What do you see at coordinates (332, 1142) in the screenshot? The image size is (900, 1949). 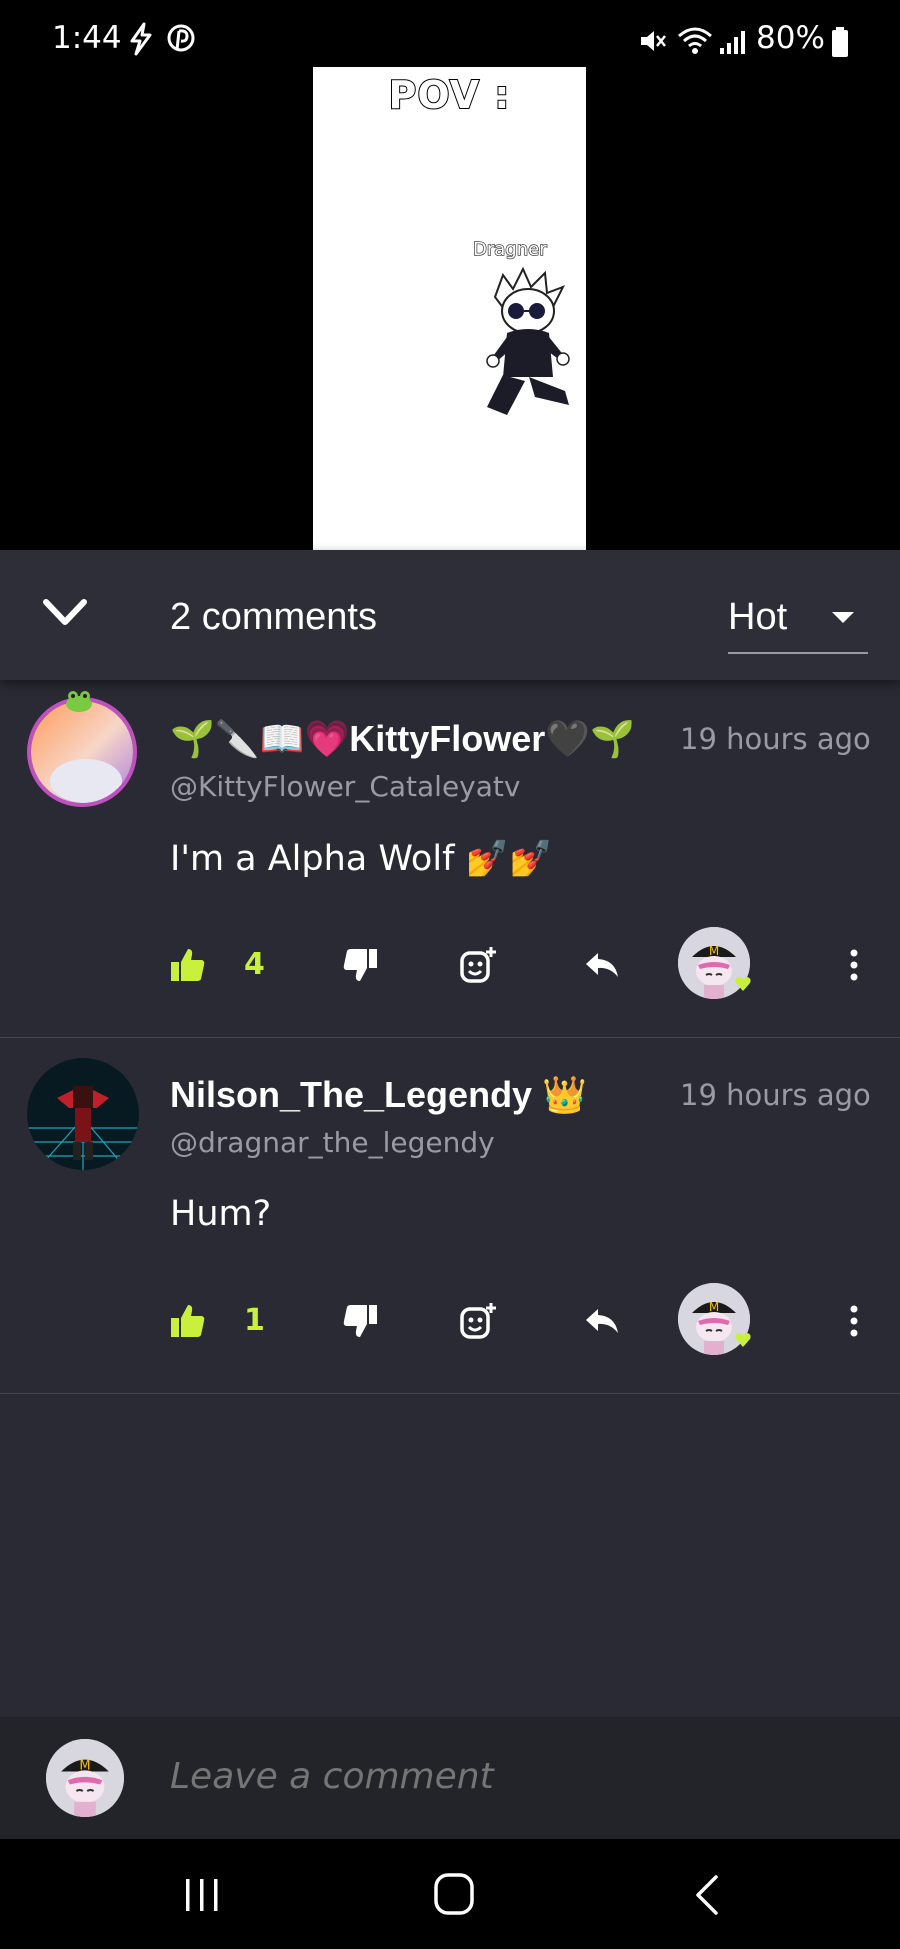 I see `comment-handle: @dragnar_the_legendy` at bounding box center [332, 1142].